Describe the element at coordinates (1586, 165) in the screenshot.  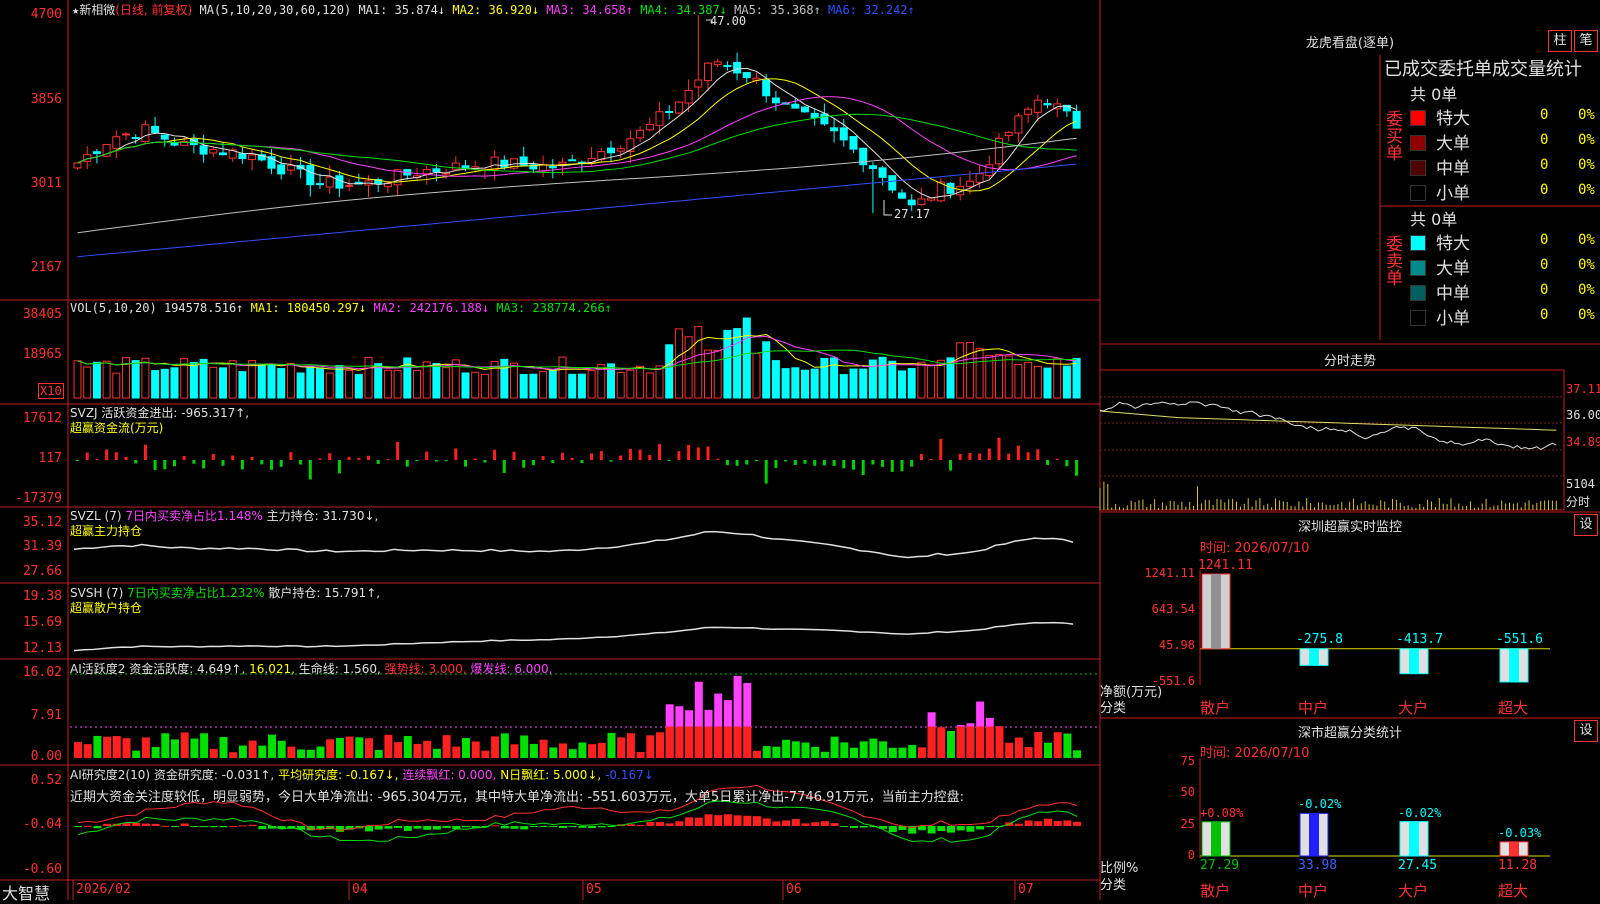
I see `buy-row-pct-2: 0%` at that location.